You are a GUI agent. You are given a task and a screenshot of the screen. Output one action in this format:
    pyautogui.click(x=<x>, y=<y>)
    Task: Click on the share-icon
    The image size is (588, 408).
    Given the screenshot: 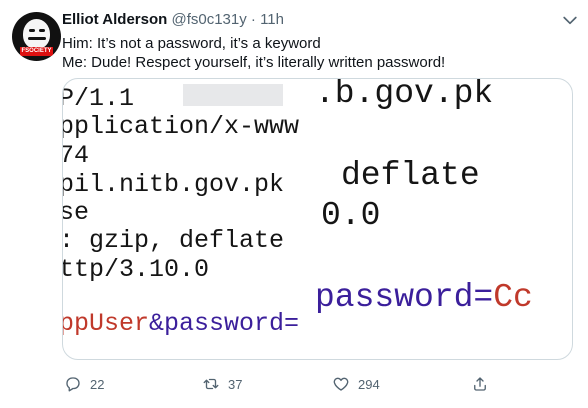 What is the action you would take?
    pyautogui.click(x=480, y=384)
    